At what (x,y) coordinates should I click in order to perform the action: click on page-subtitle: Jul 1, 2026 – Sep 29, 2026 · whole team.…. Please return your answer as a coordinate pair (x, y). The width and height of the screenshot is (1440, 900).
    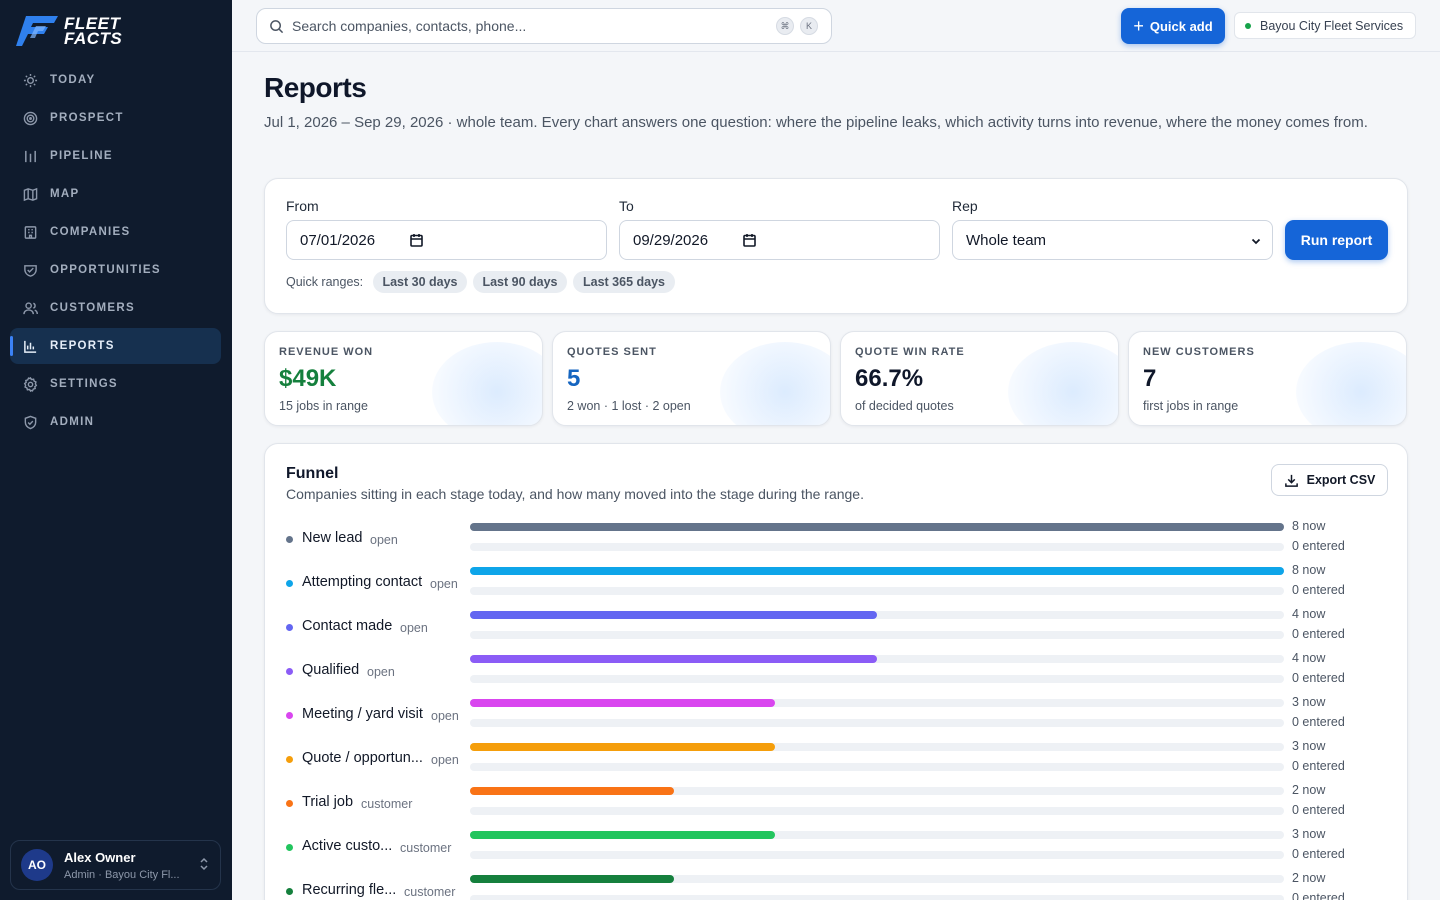
    Looking at the image, I should click on (816, 122).